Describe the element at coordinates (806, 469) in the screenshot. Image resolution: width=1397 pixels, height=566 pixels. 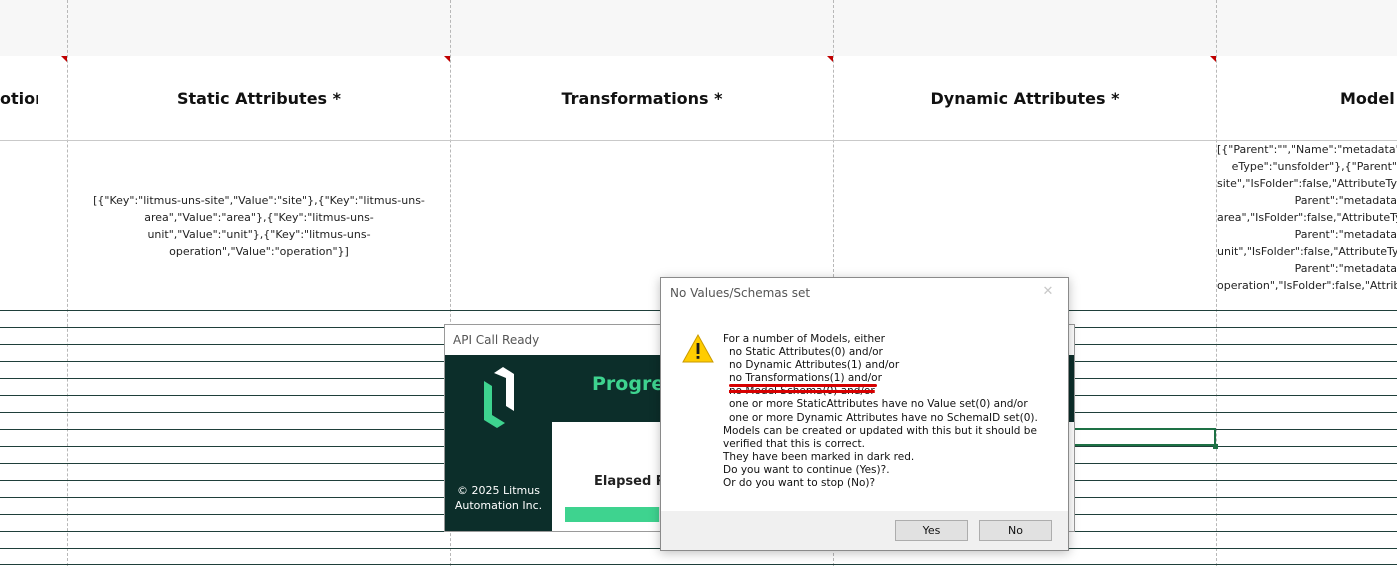
I see `message-line: Do you want to continue (Yes)?.` at that location.